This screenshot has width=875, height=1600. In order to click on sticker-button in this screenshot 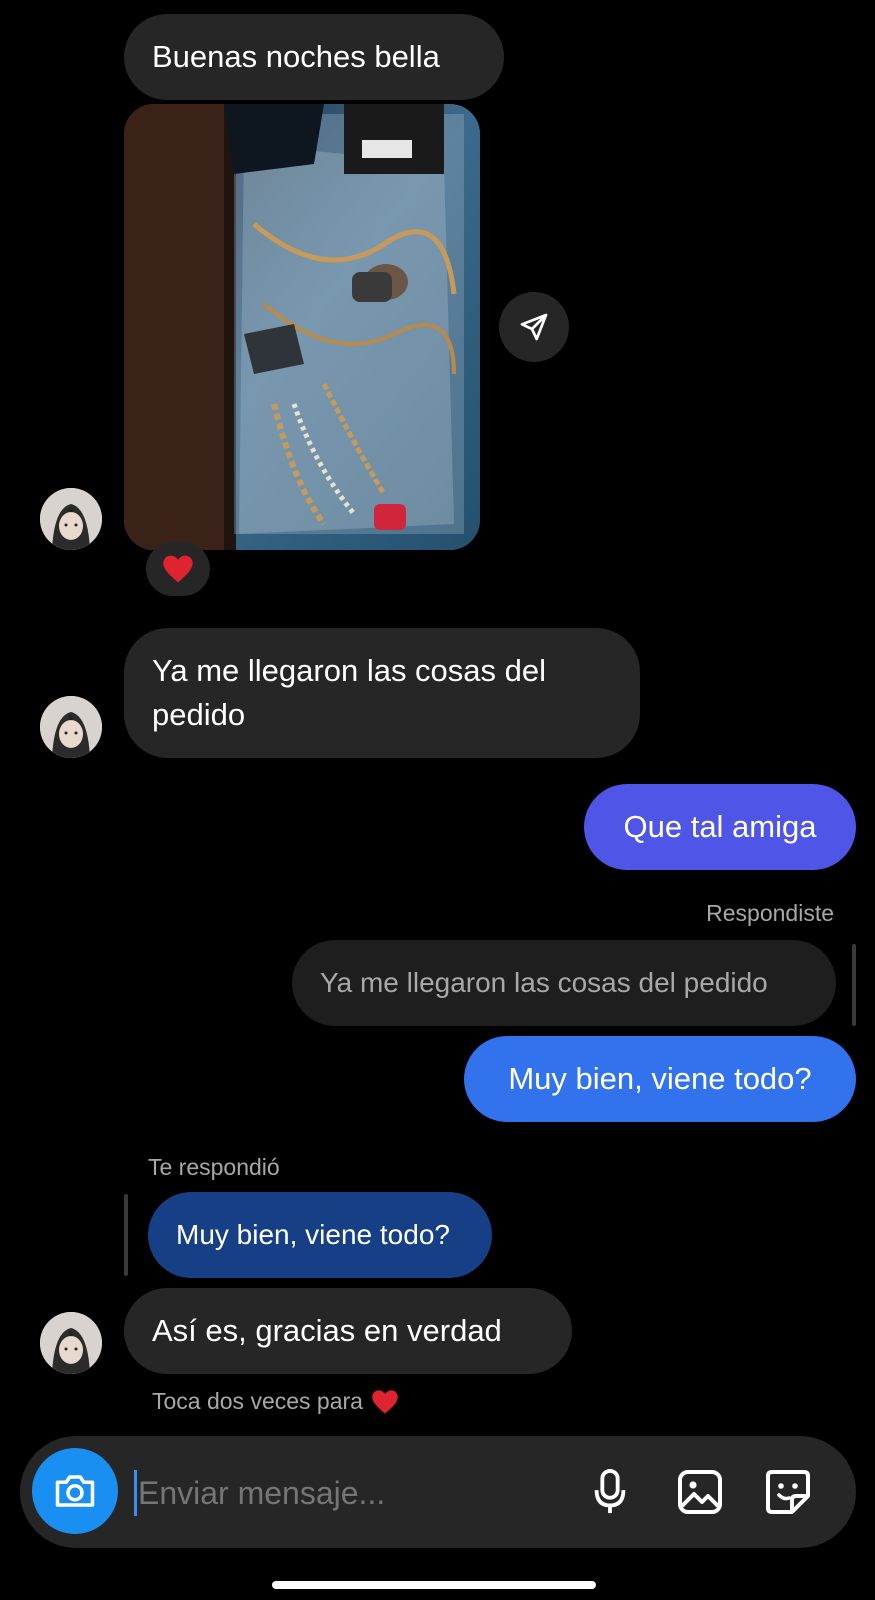, I will do `click(788, 1492)`.